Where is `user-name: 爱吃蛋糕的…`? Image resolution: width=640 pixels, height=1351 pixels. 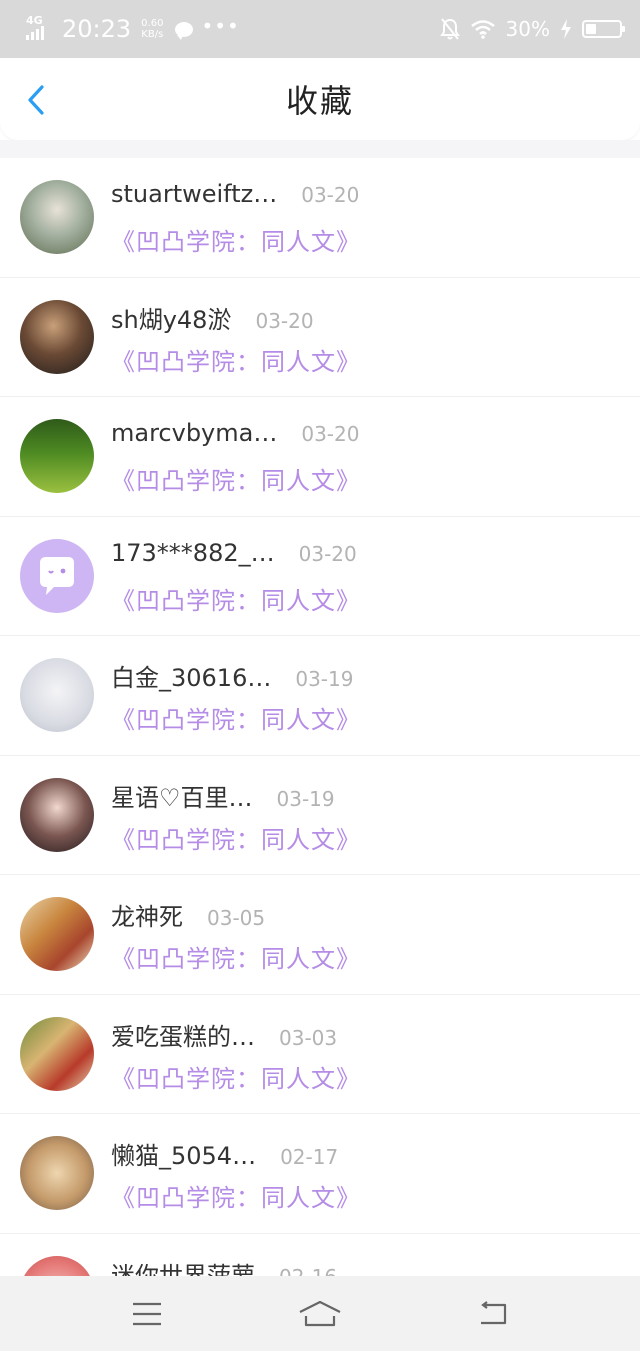 user-name: 爱吃蛋糕的… is located at coordinates (183, 1036).